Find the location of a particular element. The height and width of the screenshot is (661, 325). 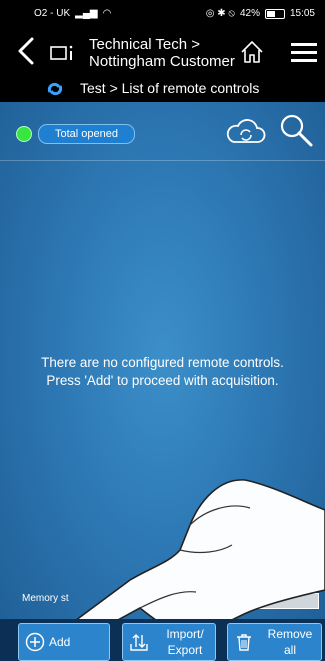

memory-bar: % is located at coordinates (232, 601).